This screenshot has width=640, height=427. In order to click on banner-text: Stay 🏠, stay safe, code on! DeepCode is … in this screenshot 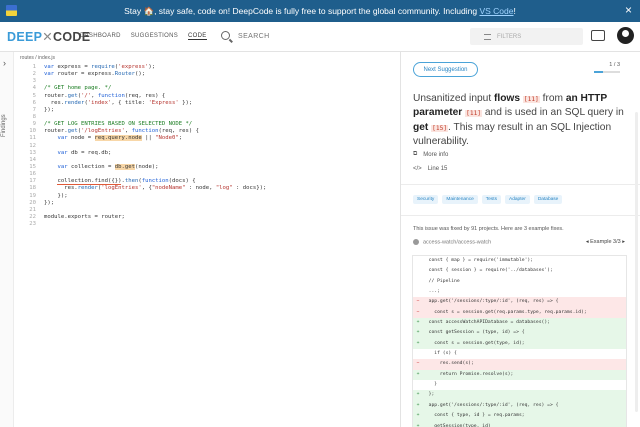, I will do `click(320, 10)`.